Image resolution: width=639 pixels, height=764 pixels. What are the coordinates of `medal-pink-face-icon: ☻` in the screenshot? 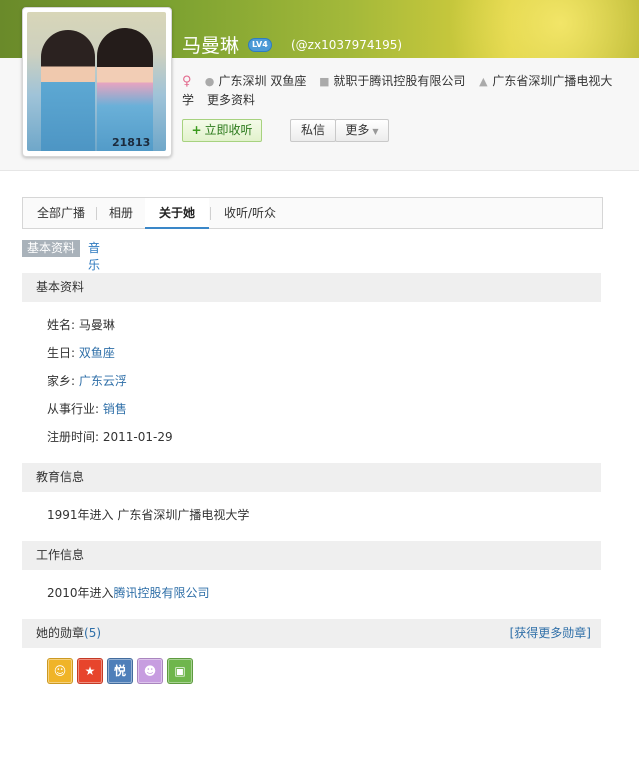 It's located at (150, 671).